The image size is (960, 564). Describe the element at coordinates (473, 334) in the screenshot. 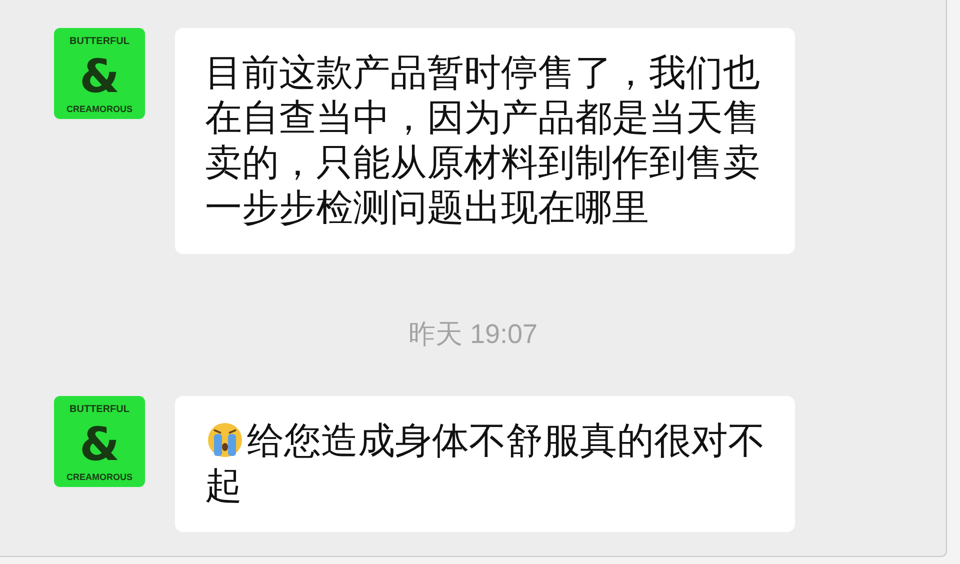

I see `timestamp: 昨天 19:07` at that location.